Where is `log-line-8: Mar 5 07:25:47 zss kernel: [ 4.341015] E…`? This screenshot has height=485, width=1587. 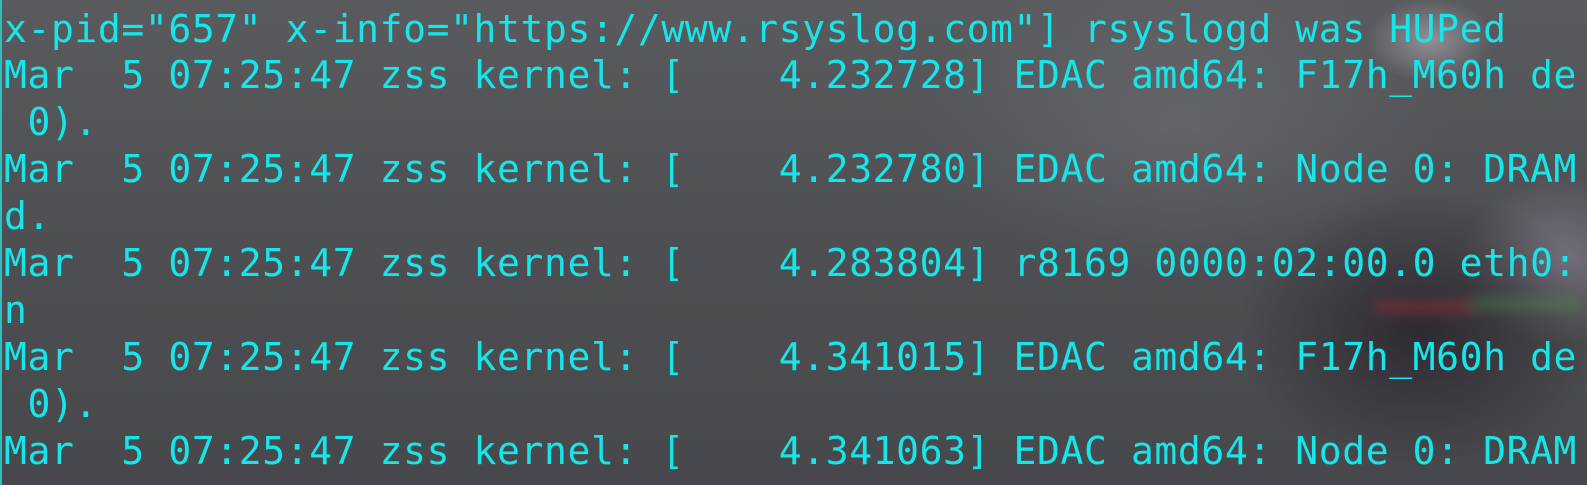 log-line-8: Mar 5 07:25:47 zss kernel: [ 4.341015] E… is located at coordinates (791, 357).